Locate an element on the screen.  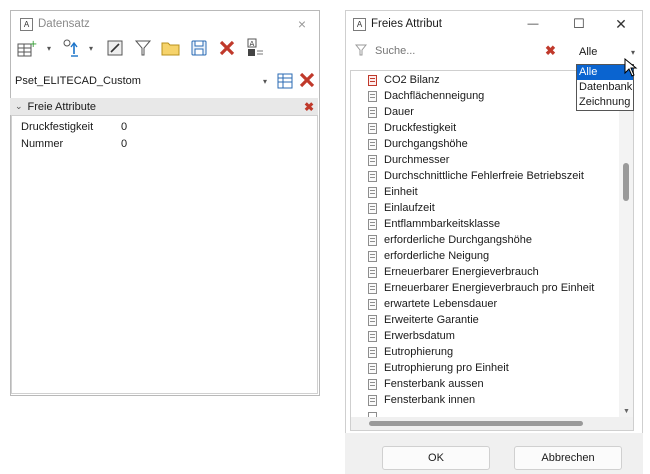
source-filter-value: Alle is located at coordinates (588, 52).